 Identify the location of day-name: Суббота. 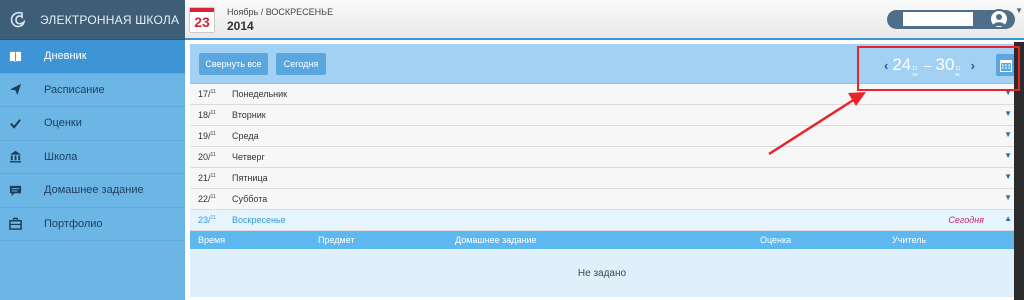
(250, 199).